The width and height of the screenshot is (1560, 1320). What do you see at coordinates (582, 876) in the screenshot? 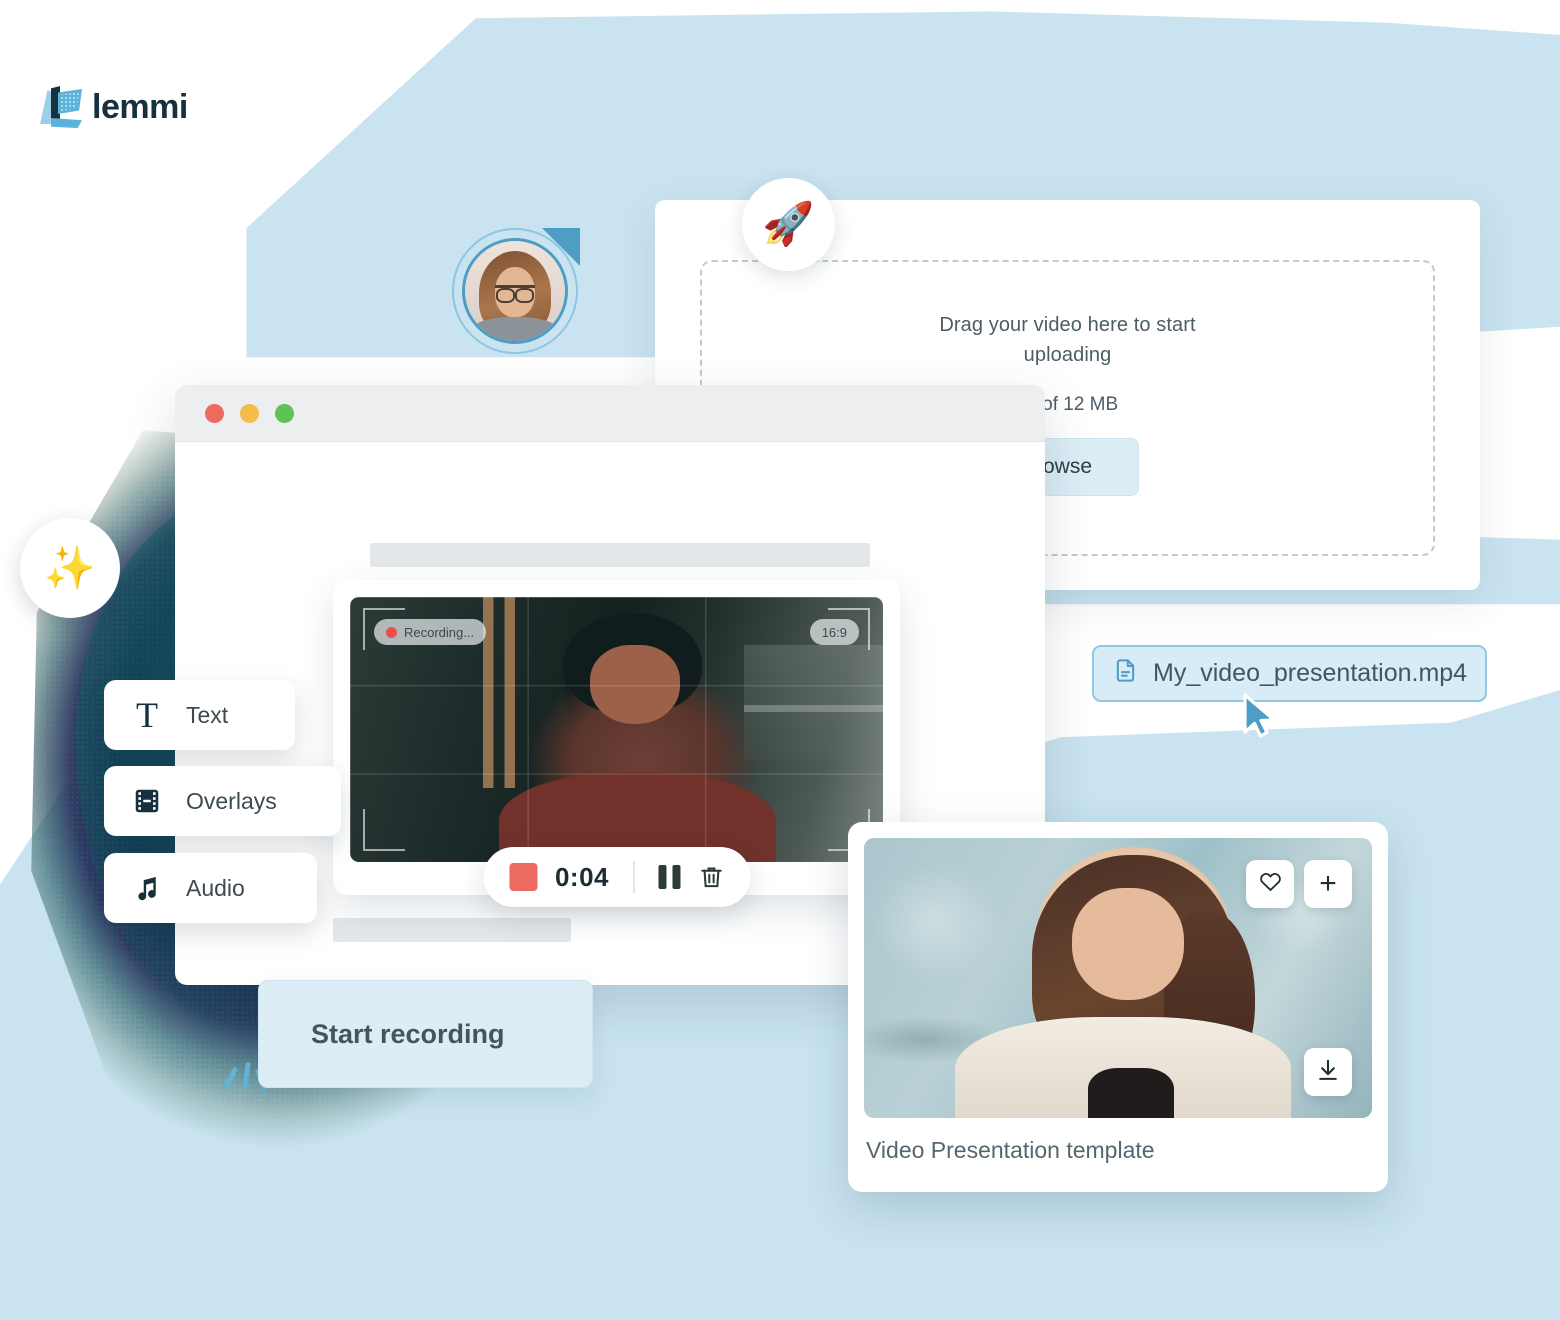
I see `recording-timer: 0:04` at bounding box center [582, 876].